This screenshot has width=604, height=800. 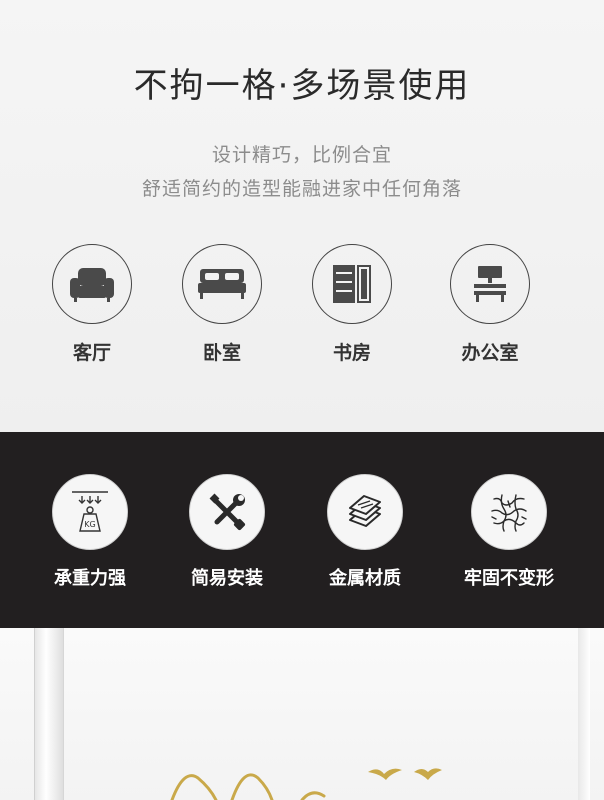 I want to click on scene-label: 卧室, so click(x=221, y=353).